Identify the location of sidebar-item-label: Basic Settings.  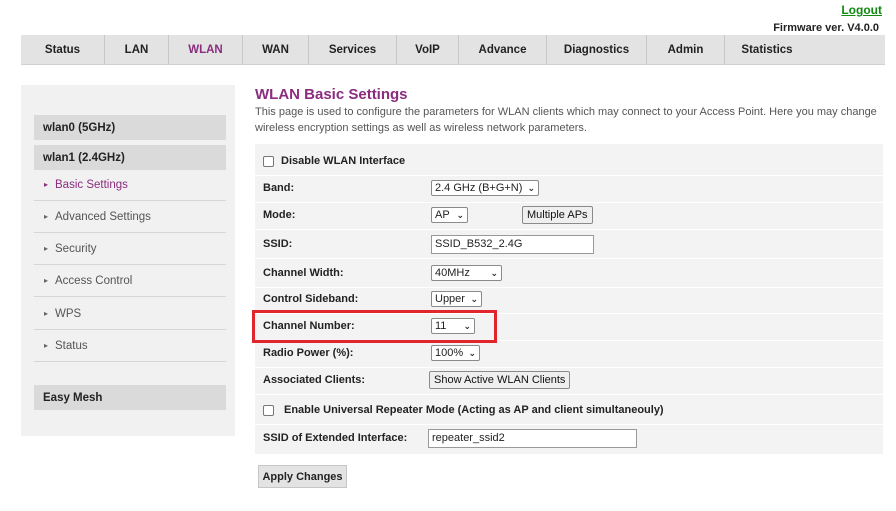
(91, 184).